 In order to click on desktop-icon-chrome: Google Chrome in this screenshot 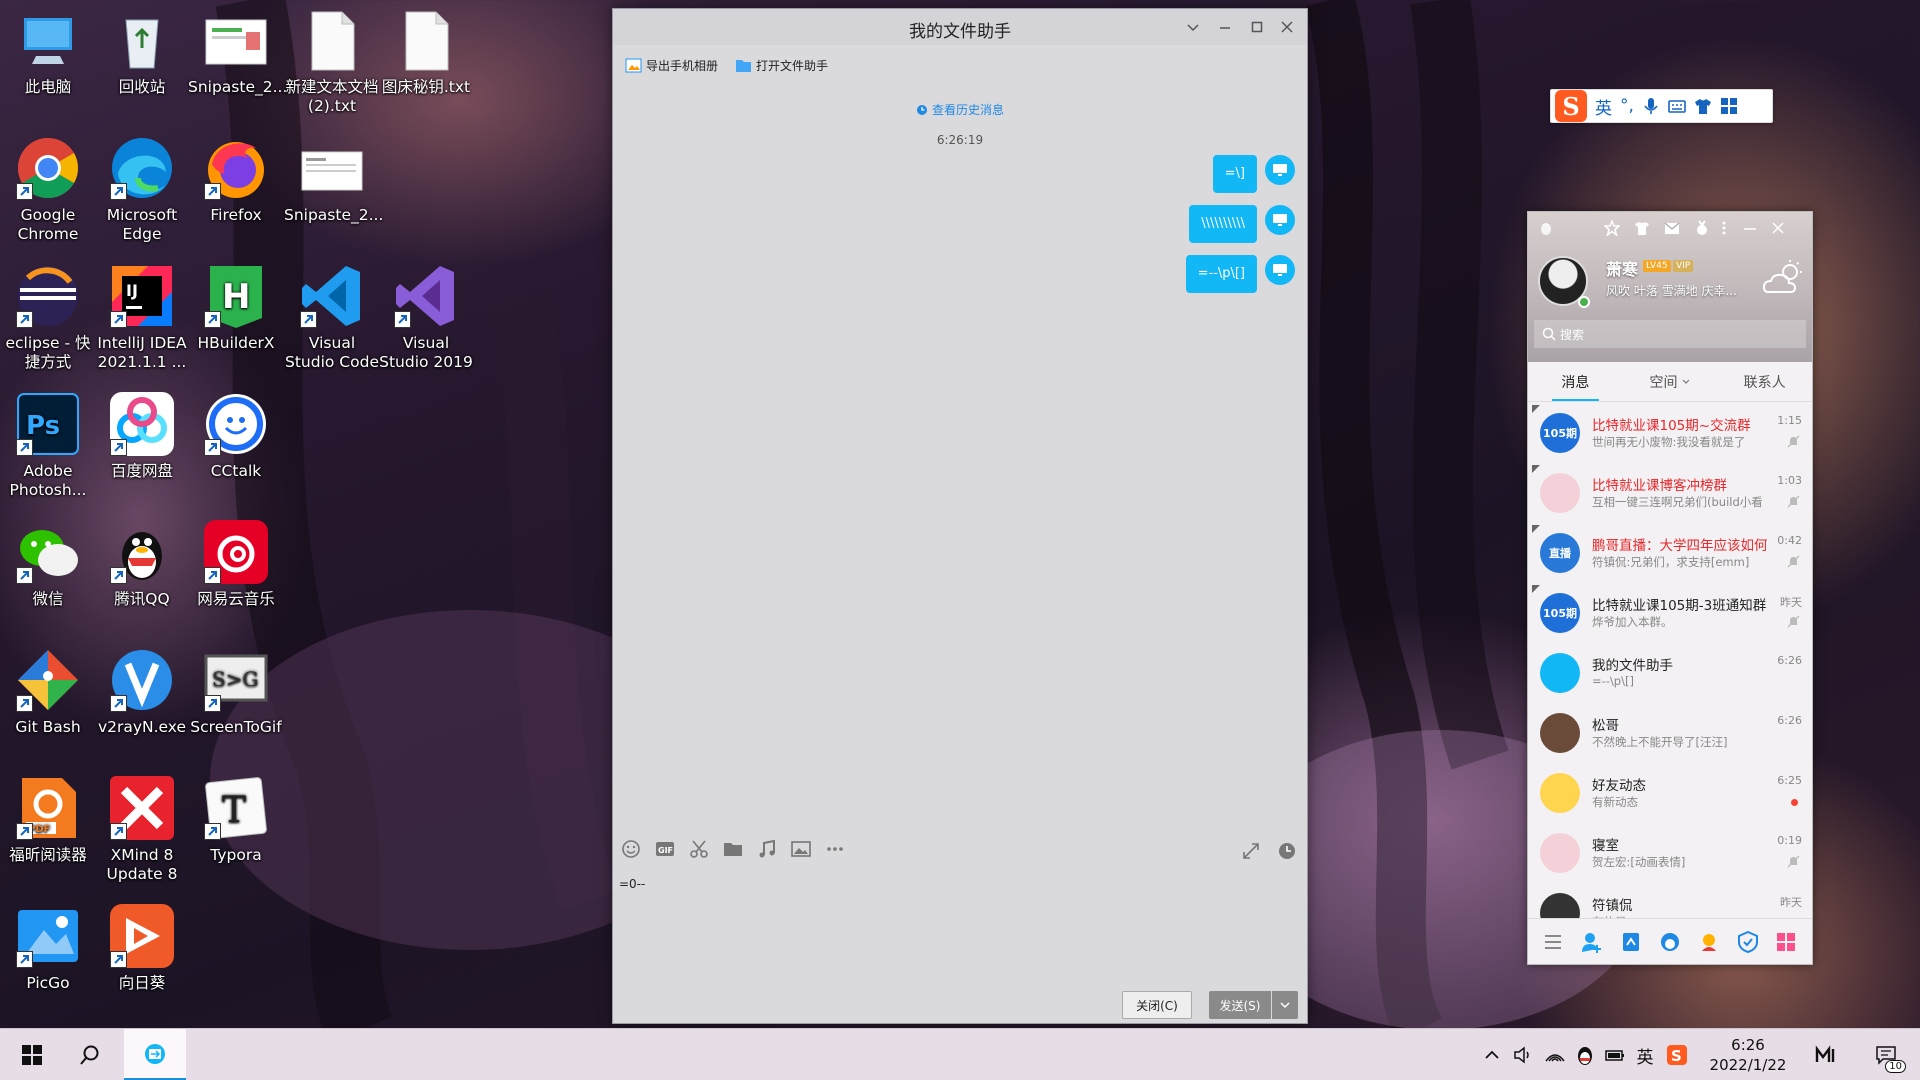, I will do `click(48, 189)`.